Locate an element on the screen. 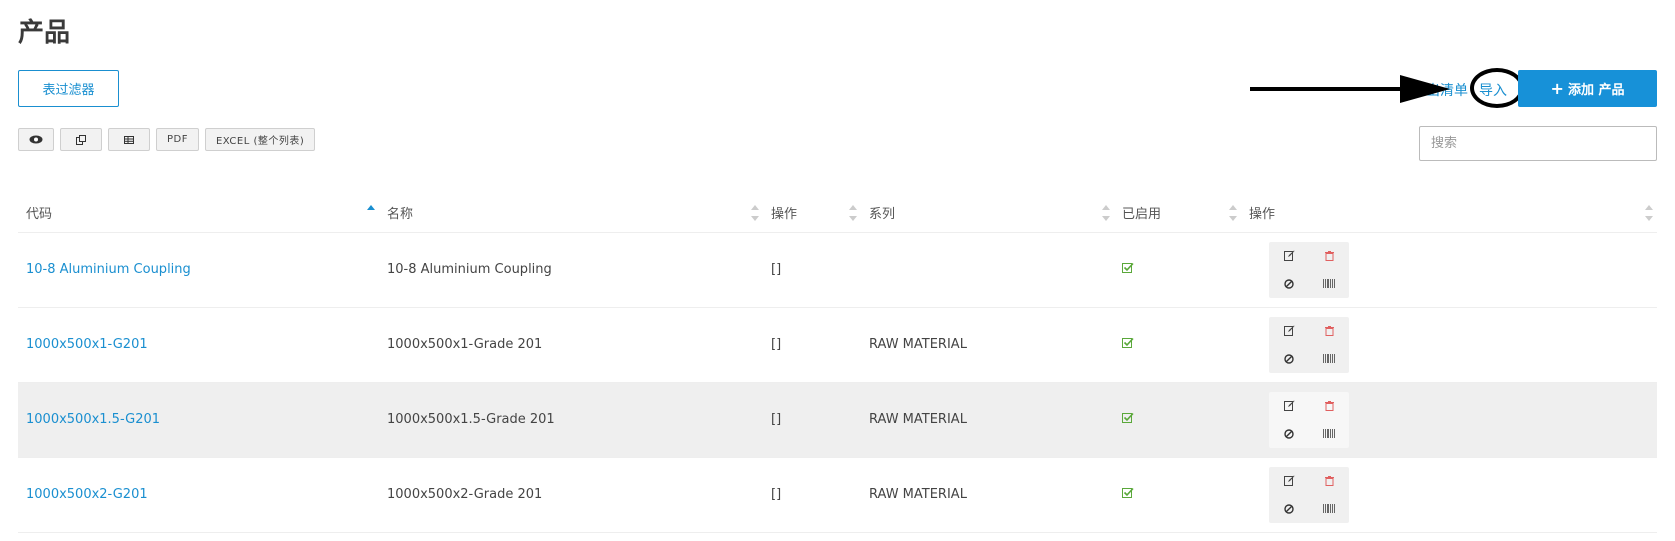  header-actions: 操作 is located at coordinates (1449, 213).